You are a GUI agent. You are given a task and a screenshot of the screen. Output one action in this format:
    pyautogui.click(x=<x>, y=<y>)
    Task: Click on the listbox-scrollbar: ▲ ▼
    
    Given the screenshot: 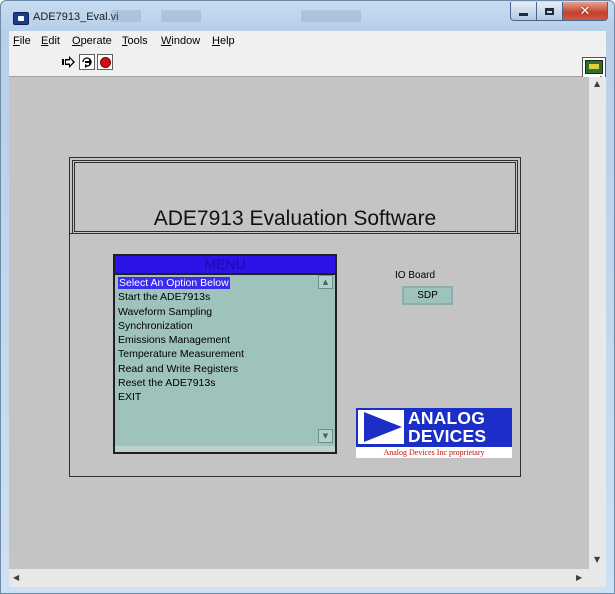 What is the action you would take?
    pyautogui.click(x=325, y=359)
    